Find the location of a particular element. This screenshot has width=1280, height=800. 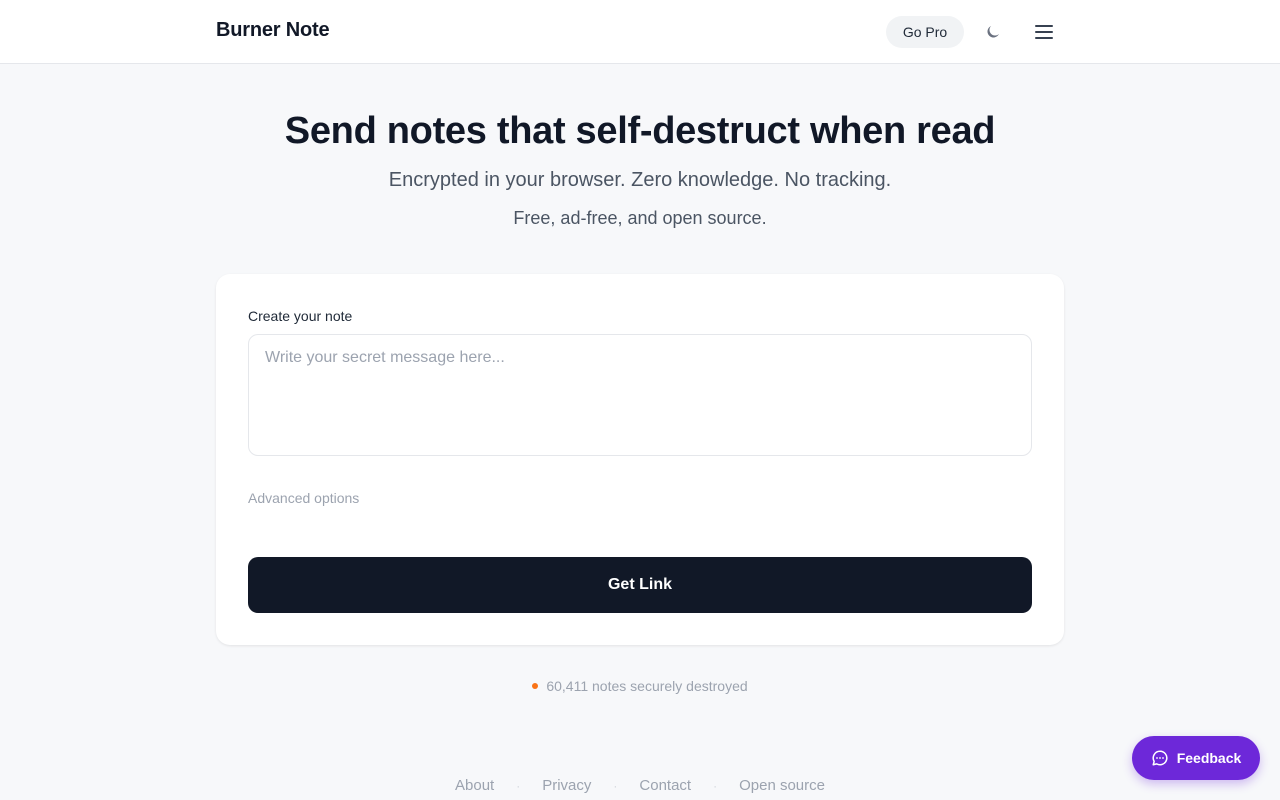

theme-toggle-button is located at coordinates (993, 32).